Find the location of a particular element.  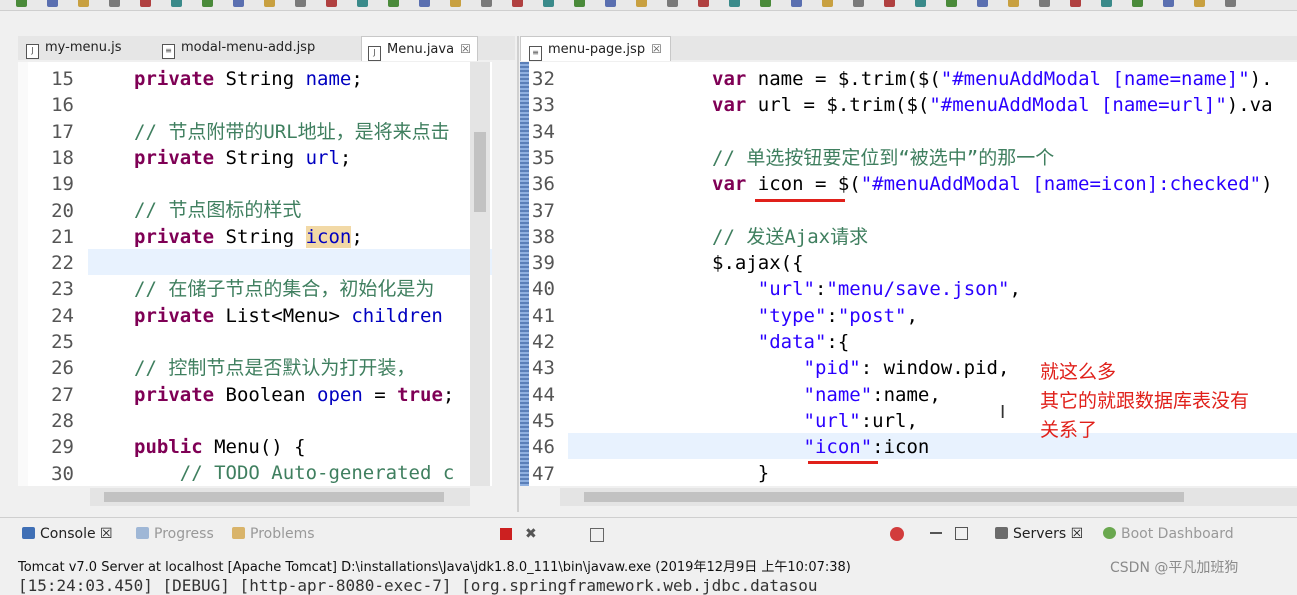

code-token: "data" is located at coordinates (792, 341).